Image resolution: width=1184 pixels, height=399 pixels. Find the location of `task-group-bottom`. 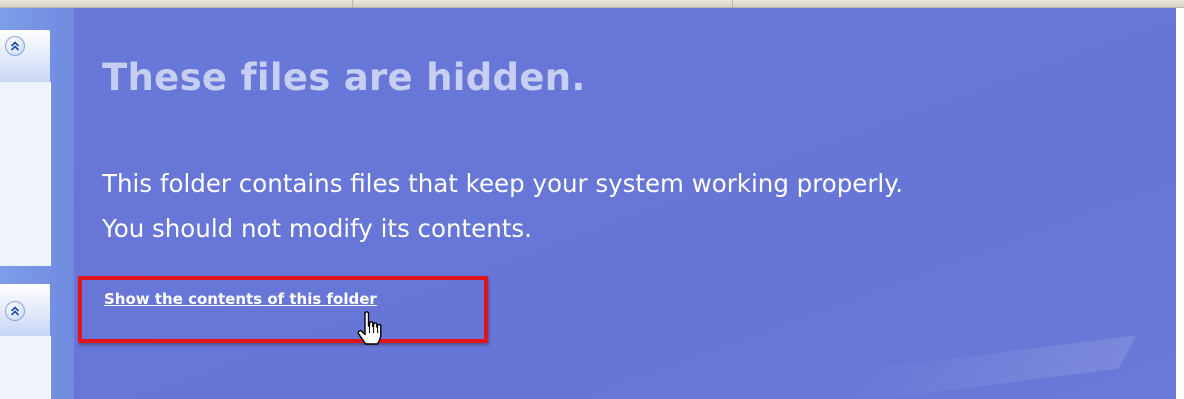

task-group-bottom is located at coordinates (25, 341).